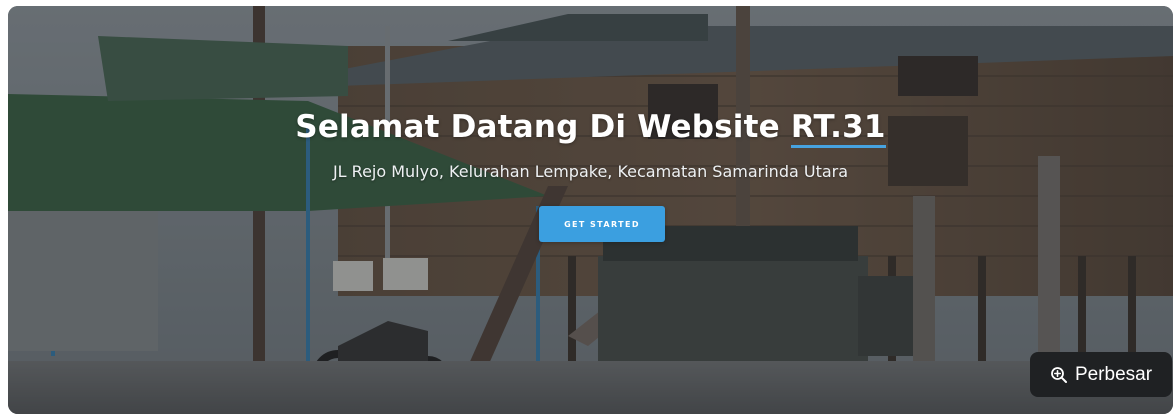  I want to click on hero-title-accent: RT.31, so click(838, 129).